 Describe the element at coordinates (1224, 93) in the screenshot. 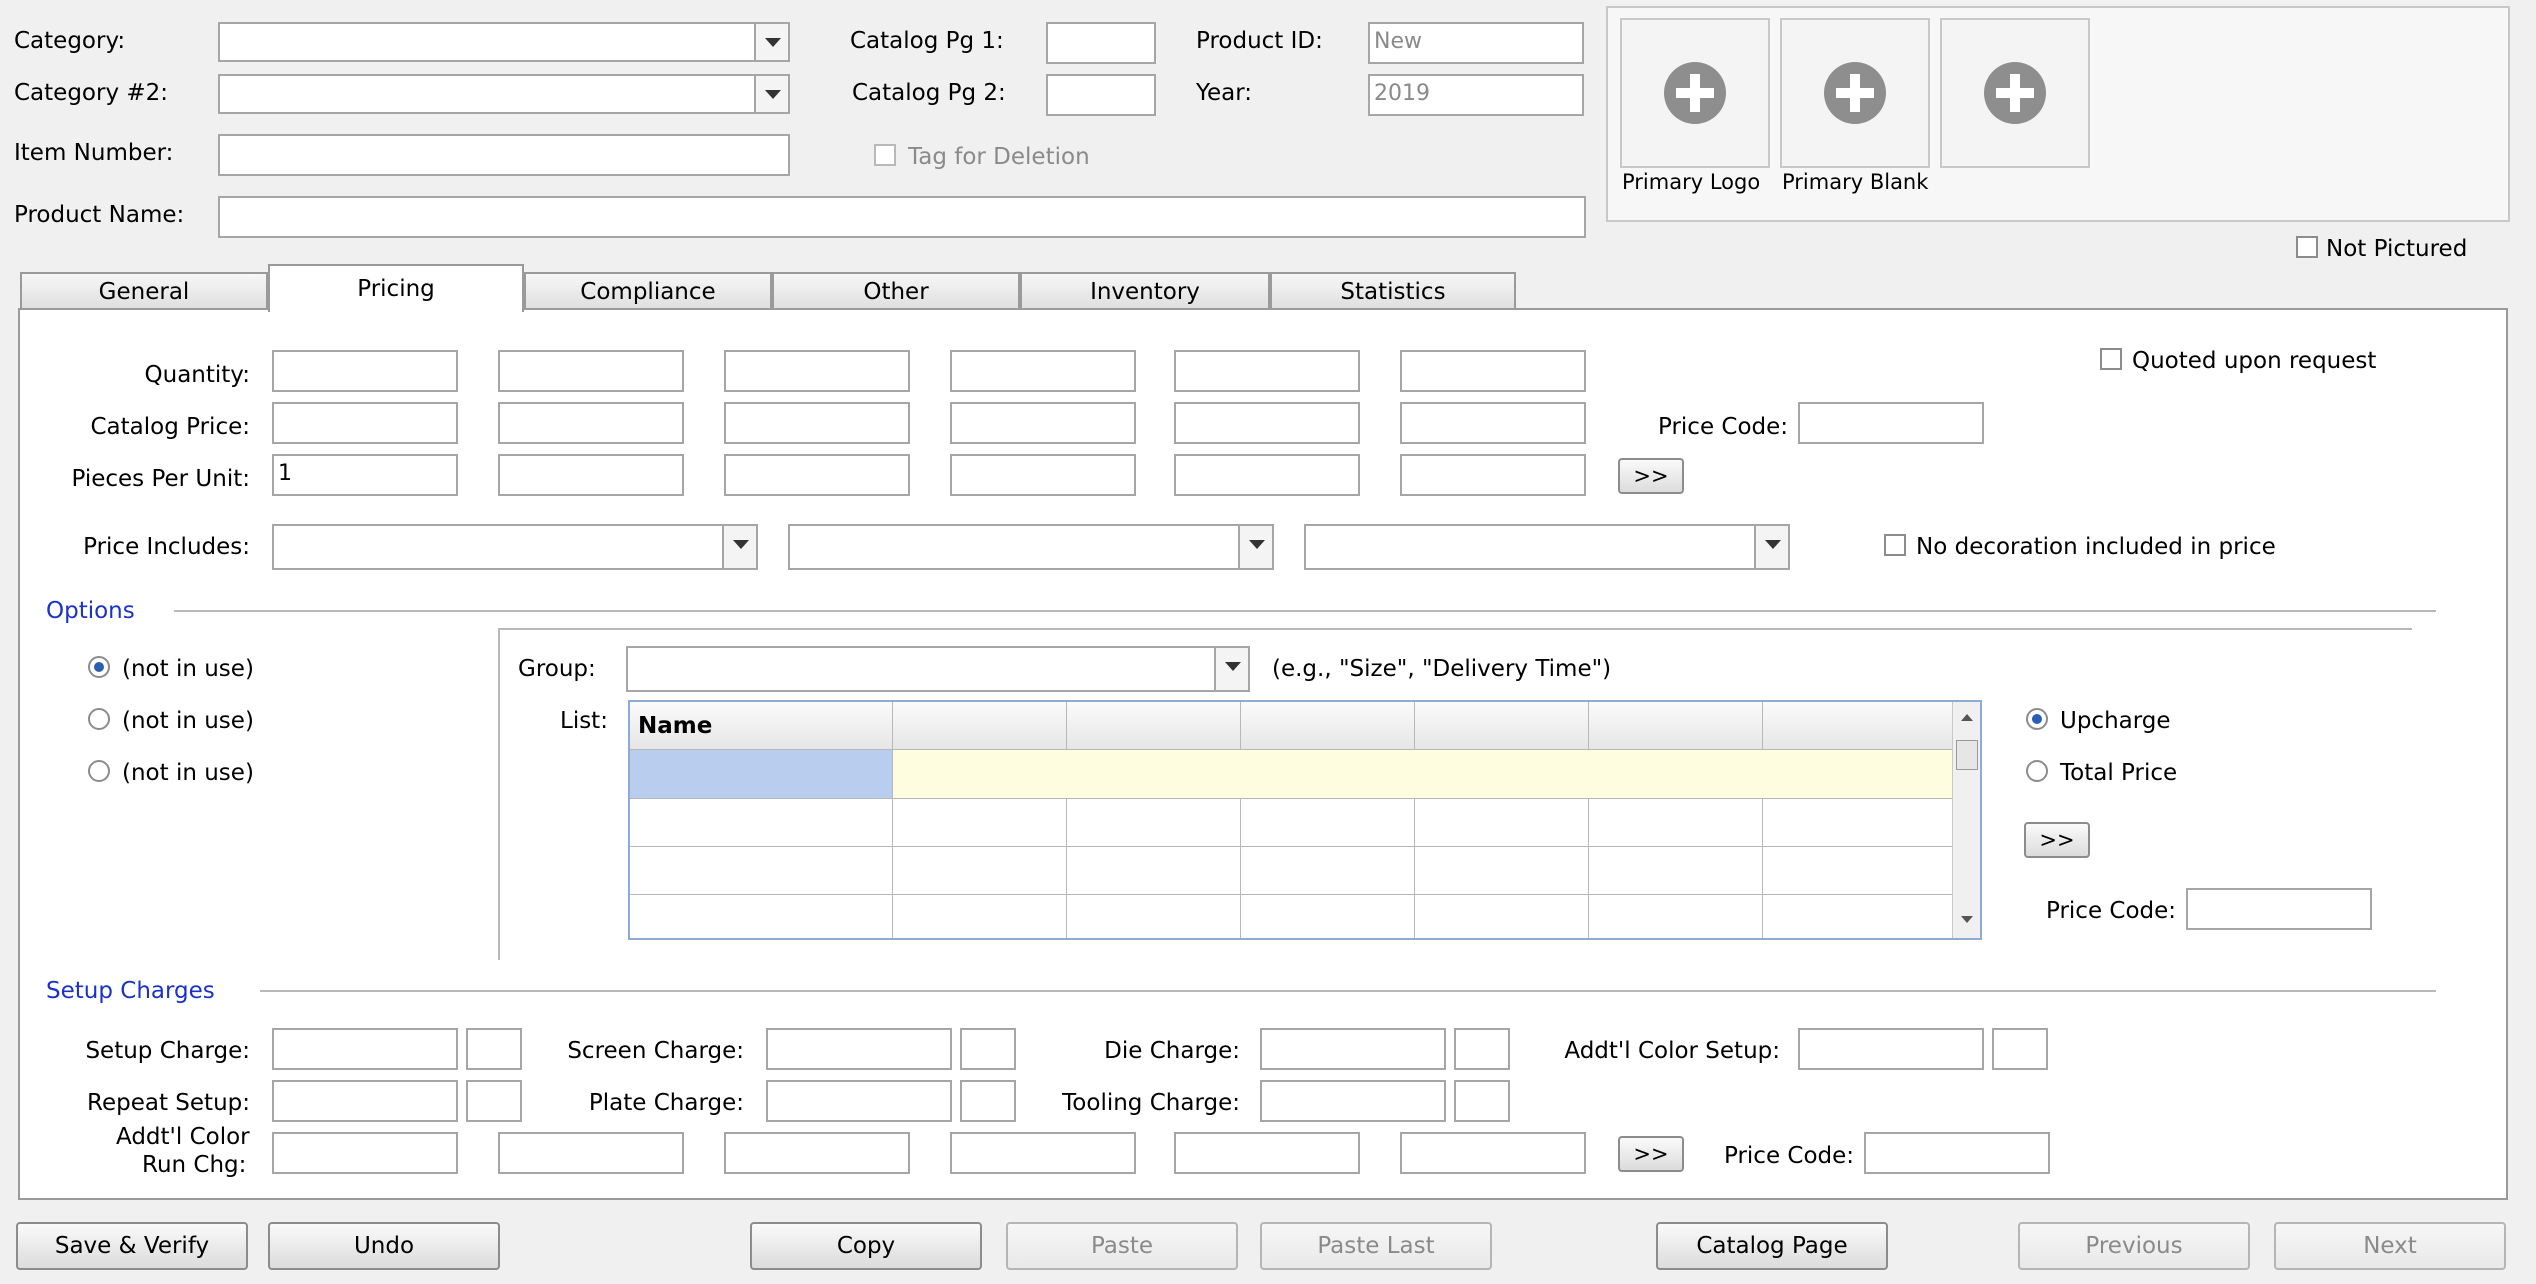

I see `year-label: Year:` at that location.